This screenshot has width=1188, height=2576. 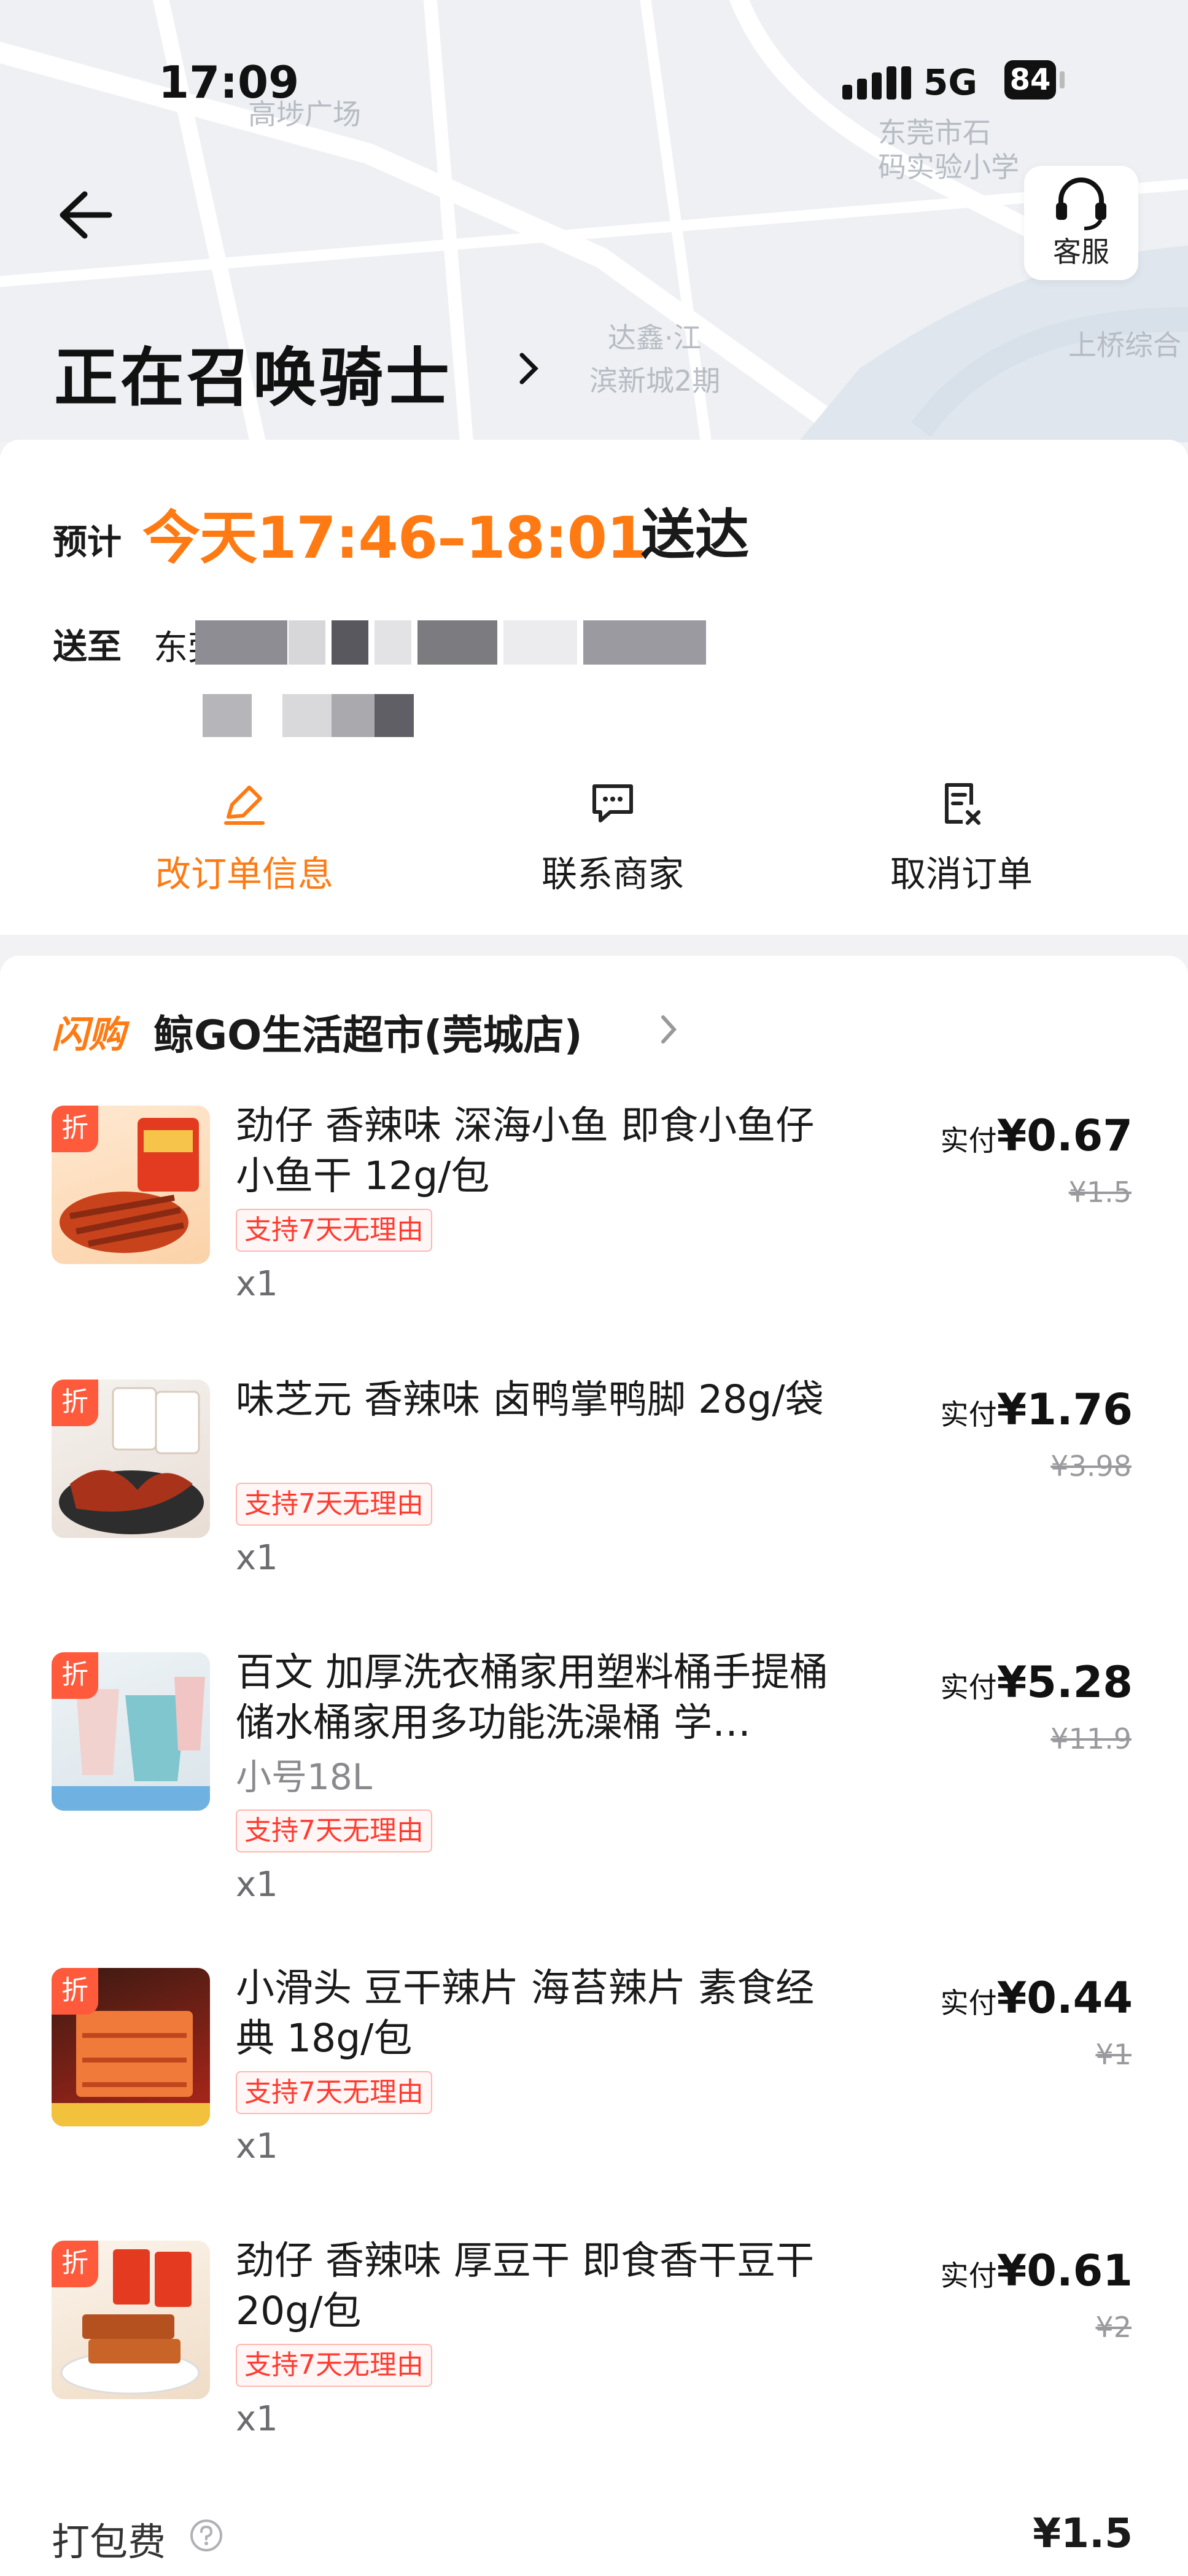 I want to click on product-name: 劲仔 香辣味 厚豆干 即食香干豆干 20g/包, so click(x=526, y=2285).